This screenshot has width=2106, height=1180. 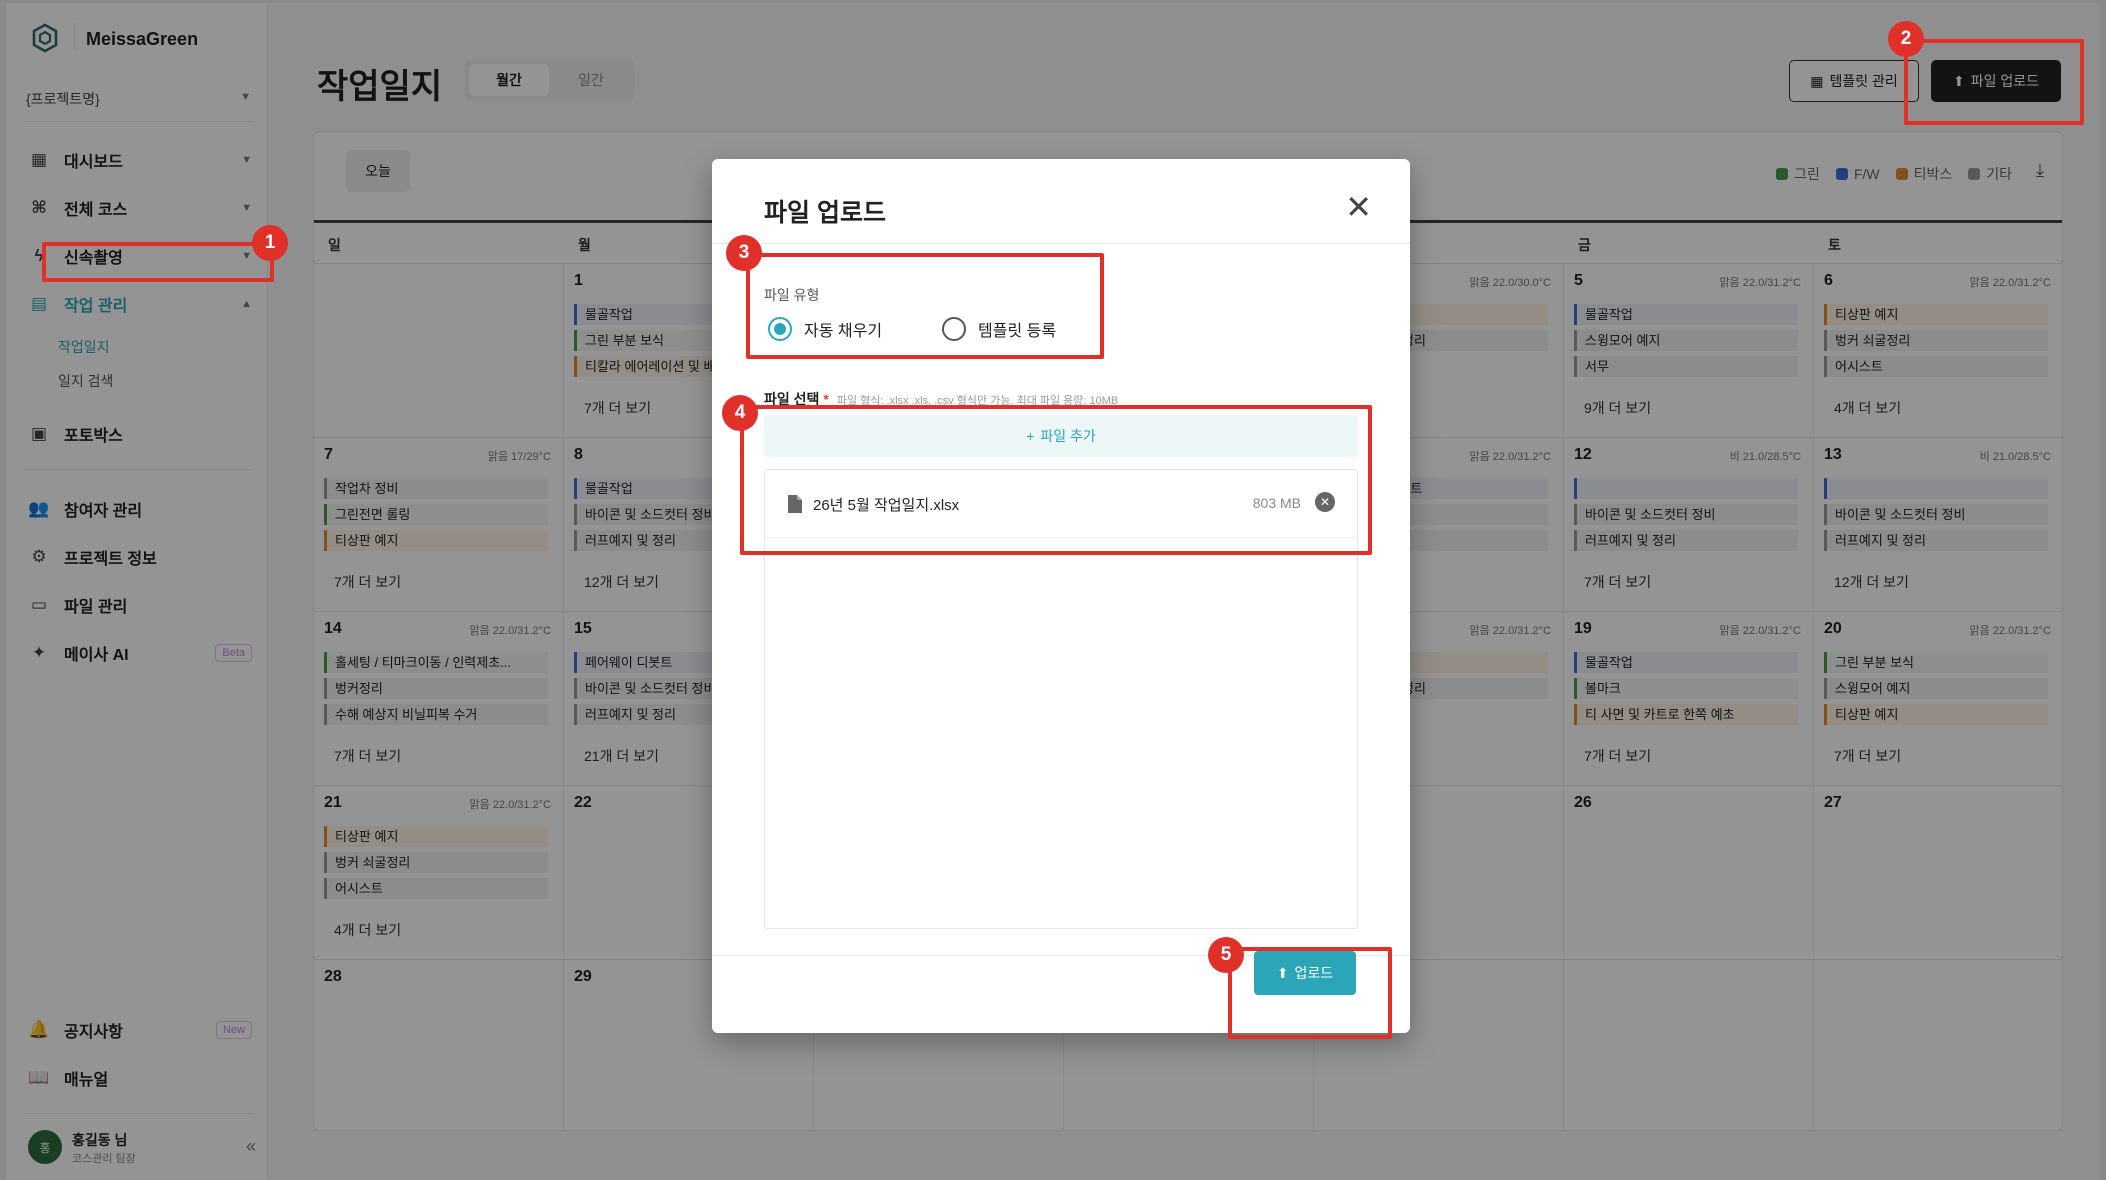 What do you see at coordinates (1358, 207) in the screenshot?
I see `close-icon: ✕` at bounding box center [1358, 207].